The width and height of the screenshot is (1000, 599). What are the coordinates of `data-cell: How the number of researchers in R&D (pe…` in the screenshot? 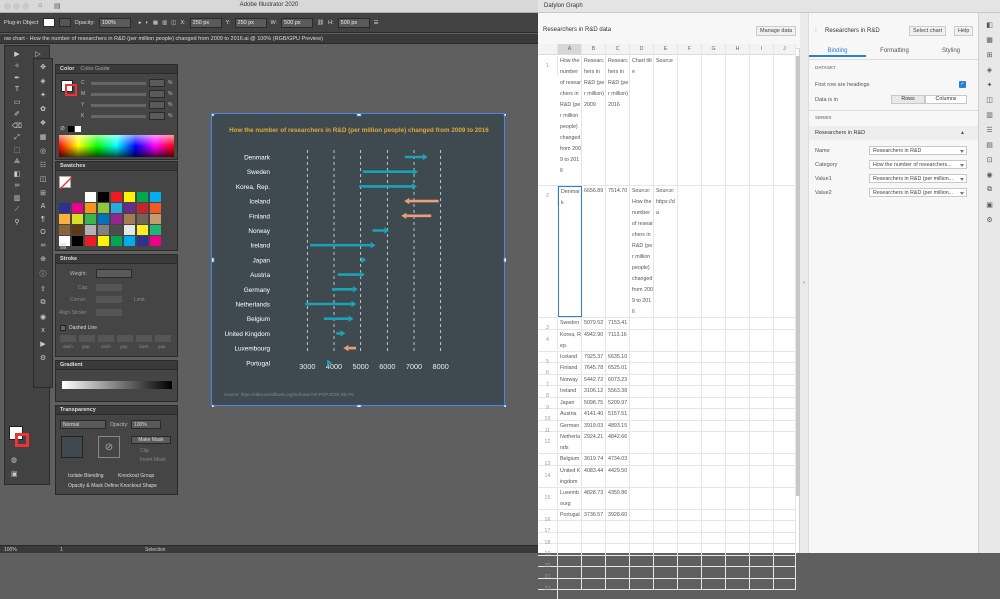 It's located at (570, 120).